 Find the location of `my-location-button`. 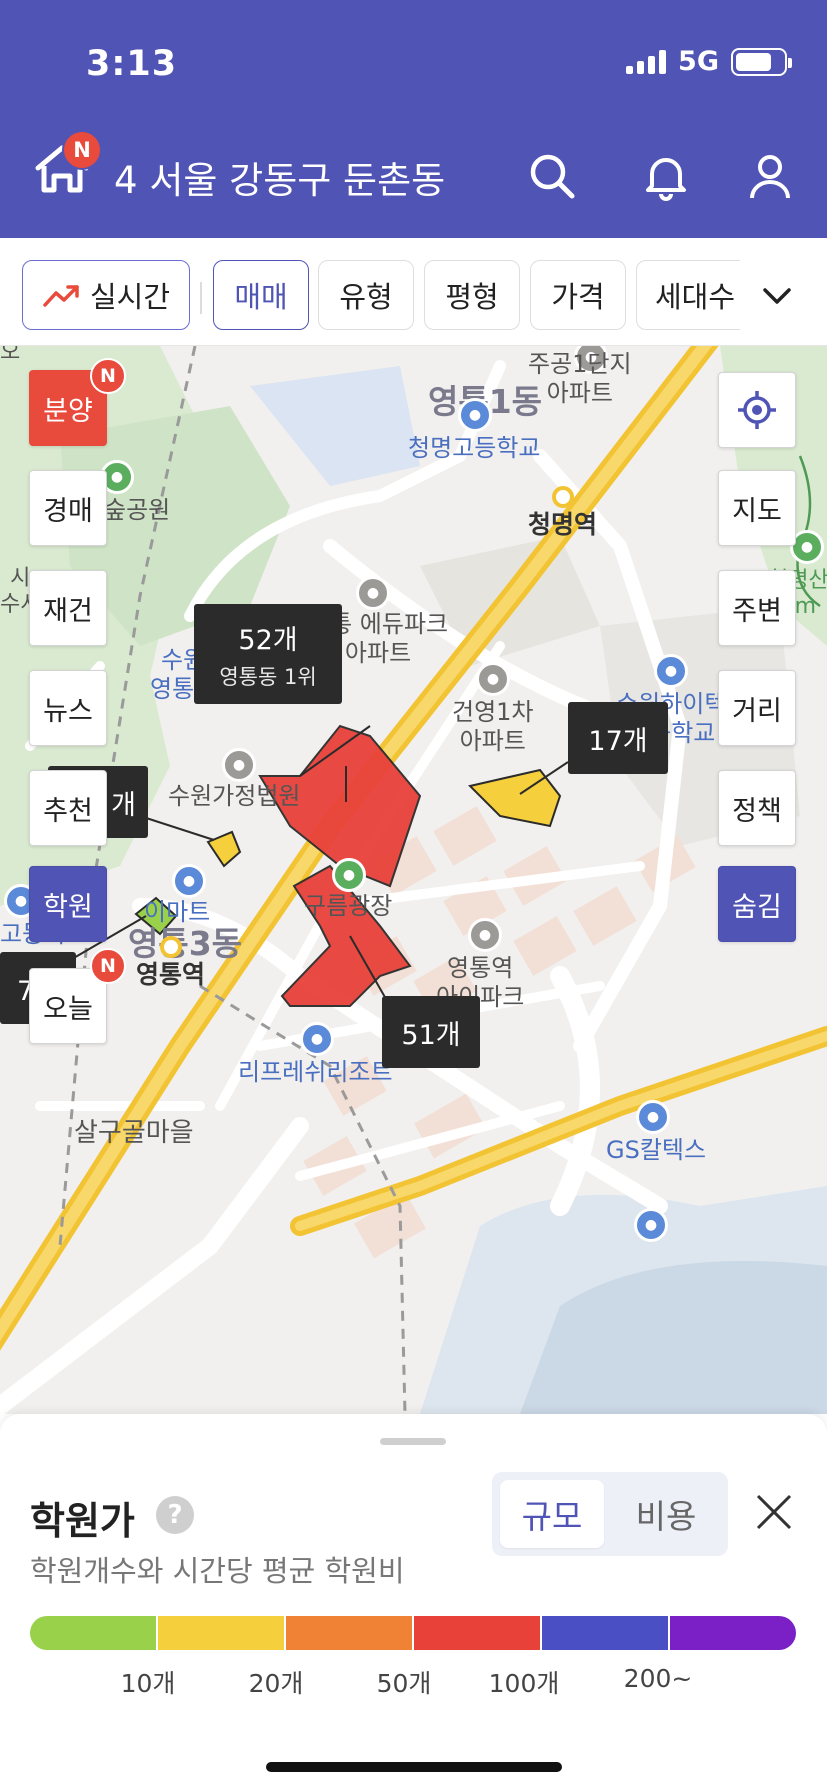

my-location-button is located at coordinates (757, 410).